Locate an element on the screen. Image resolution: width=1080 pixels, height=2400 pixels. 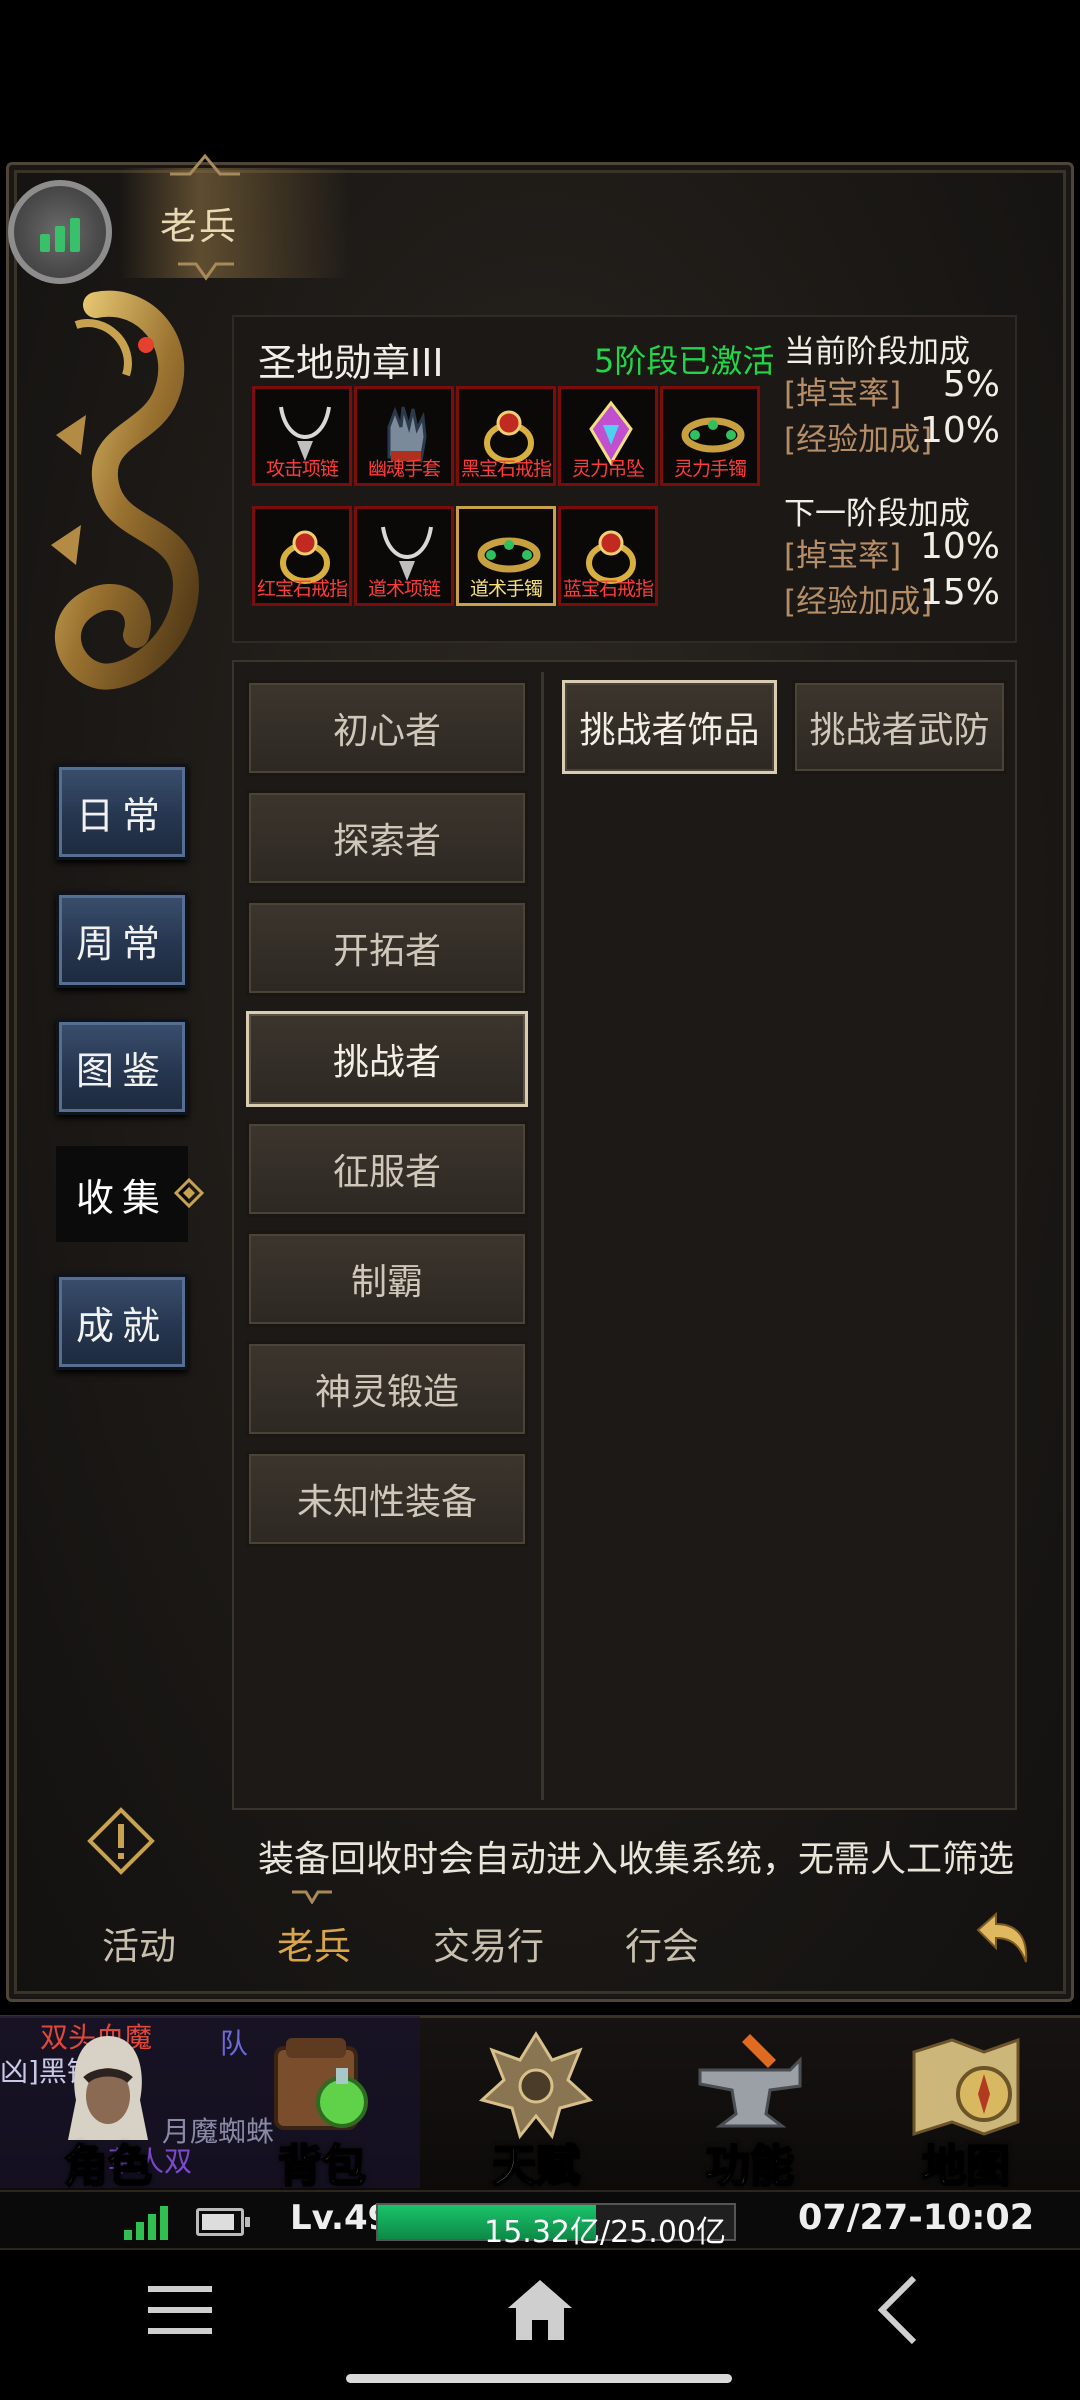
tab-veteran: 老兵 is located at coordinates (314, 1943).